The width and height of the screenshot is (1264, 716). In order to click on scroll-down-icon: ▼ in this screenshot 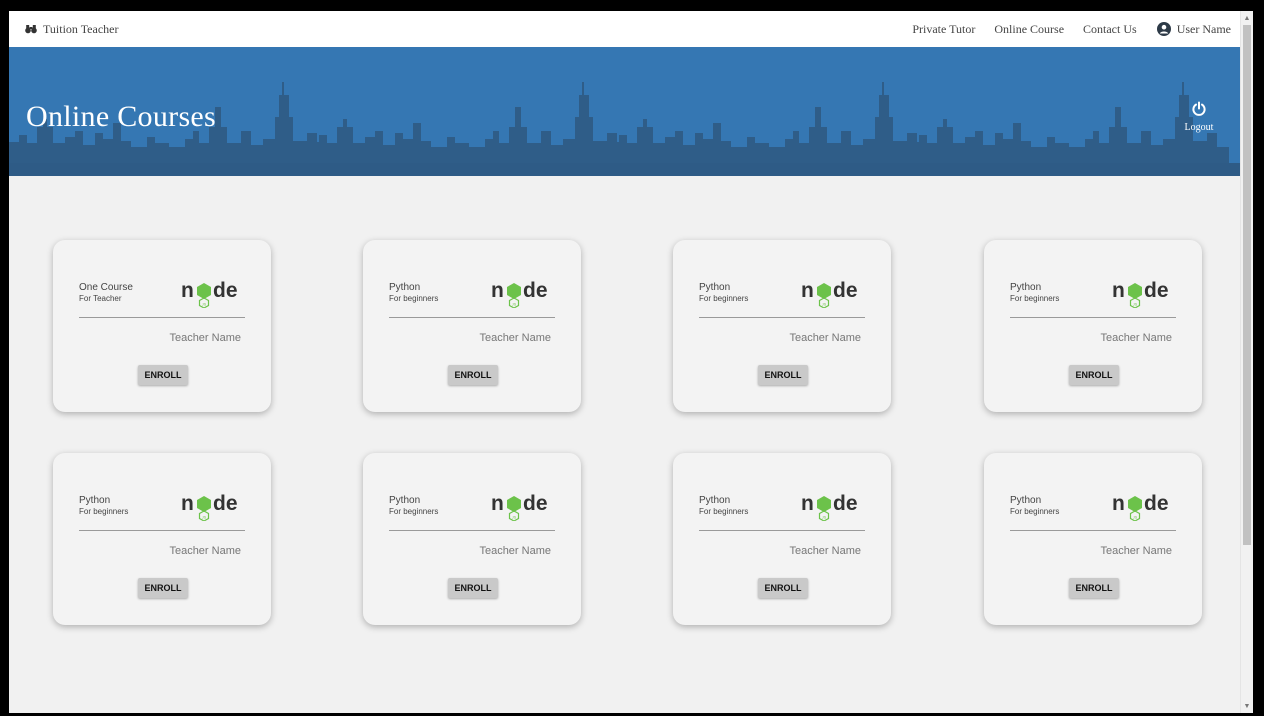, I will do `click(1247, 706)`.